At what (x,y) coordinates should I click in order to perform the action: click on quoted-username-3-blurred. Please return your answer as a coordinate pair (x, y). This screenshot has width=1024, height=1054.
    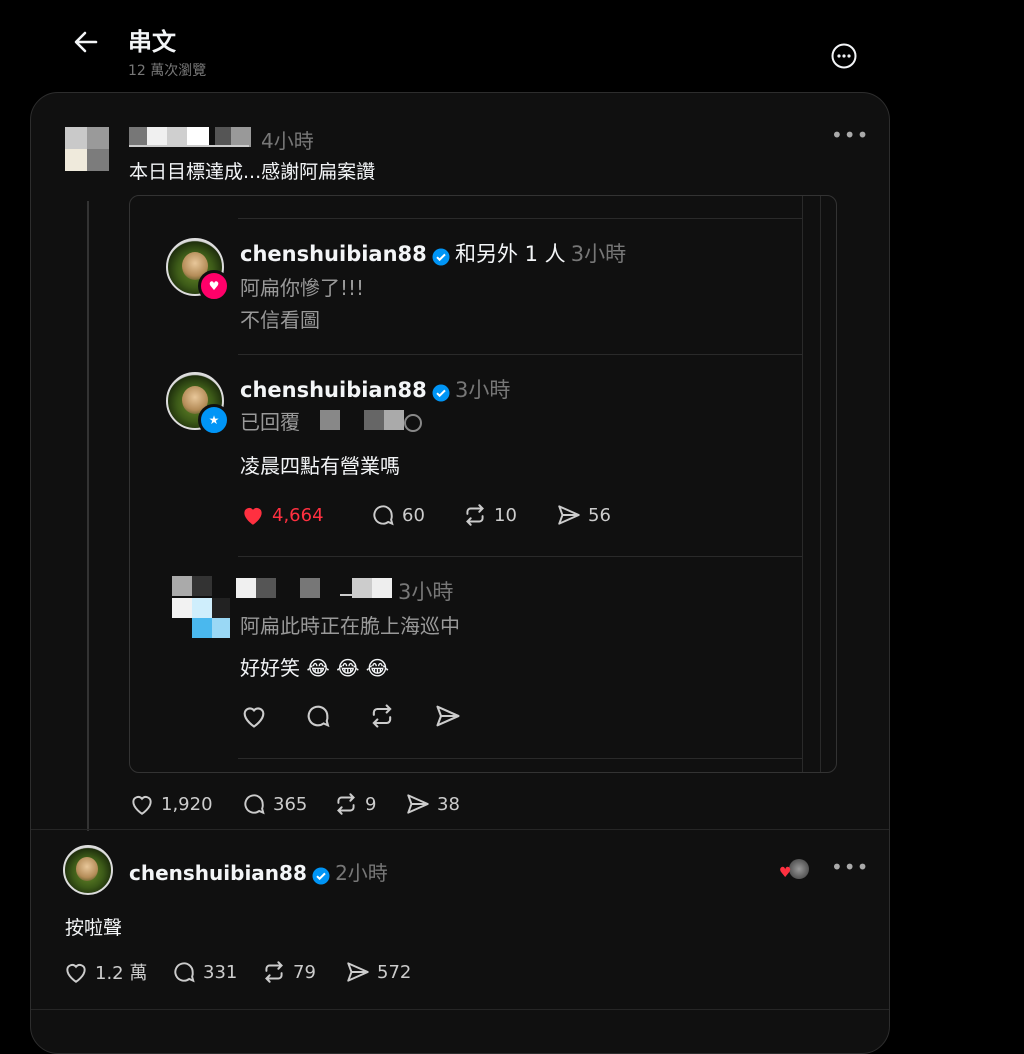
    Looking at the image, I should click on (314, 589).